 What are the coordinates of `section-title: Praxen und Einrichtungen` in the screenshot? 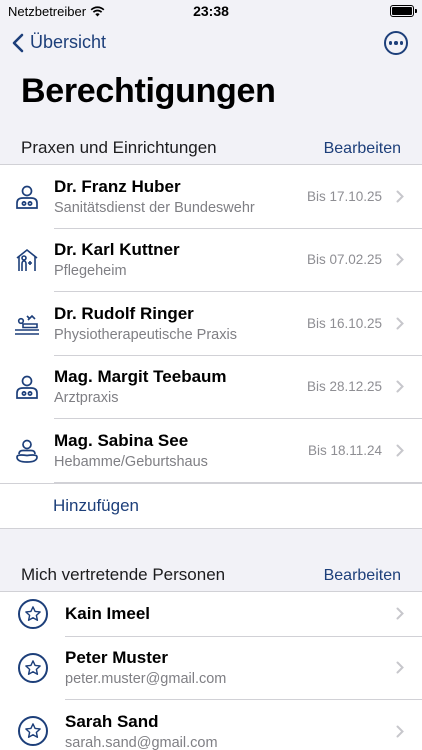 It's located at (119, 147).